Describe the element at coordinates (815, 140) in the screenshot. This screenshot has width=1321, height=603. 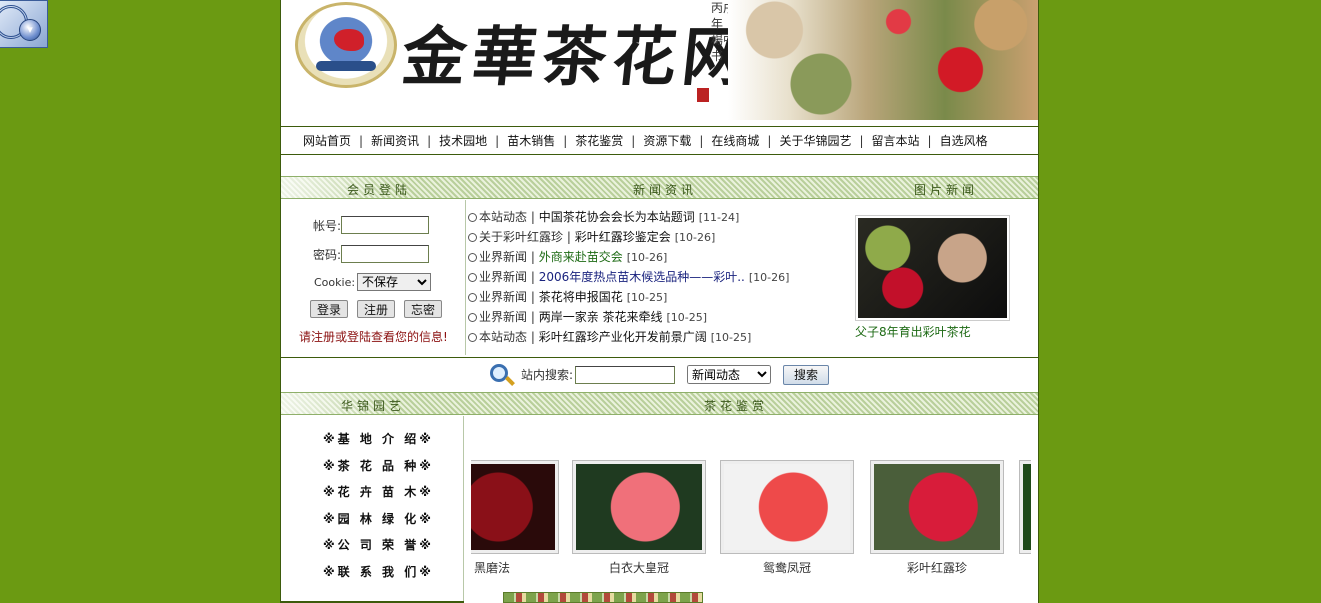
I see `nav-item: 关于华锦园艺` at that location.